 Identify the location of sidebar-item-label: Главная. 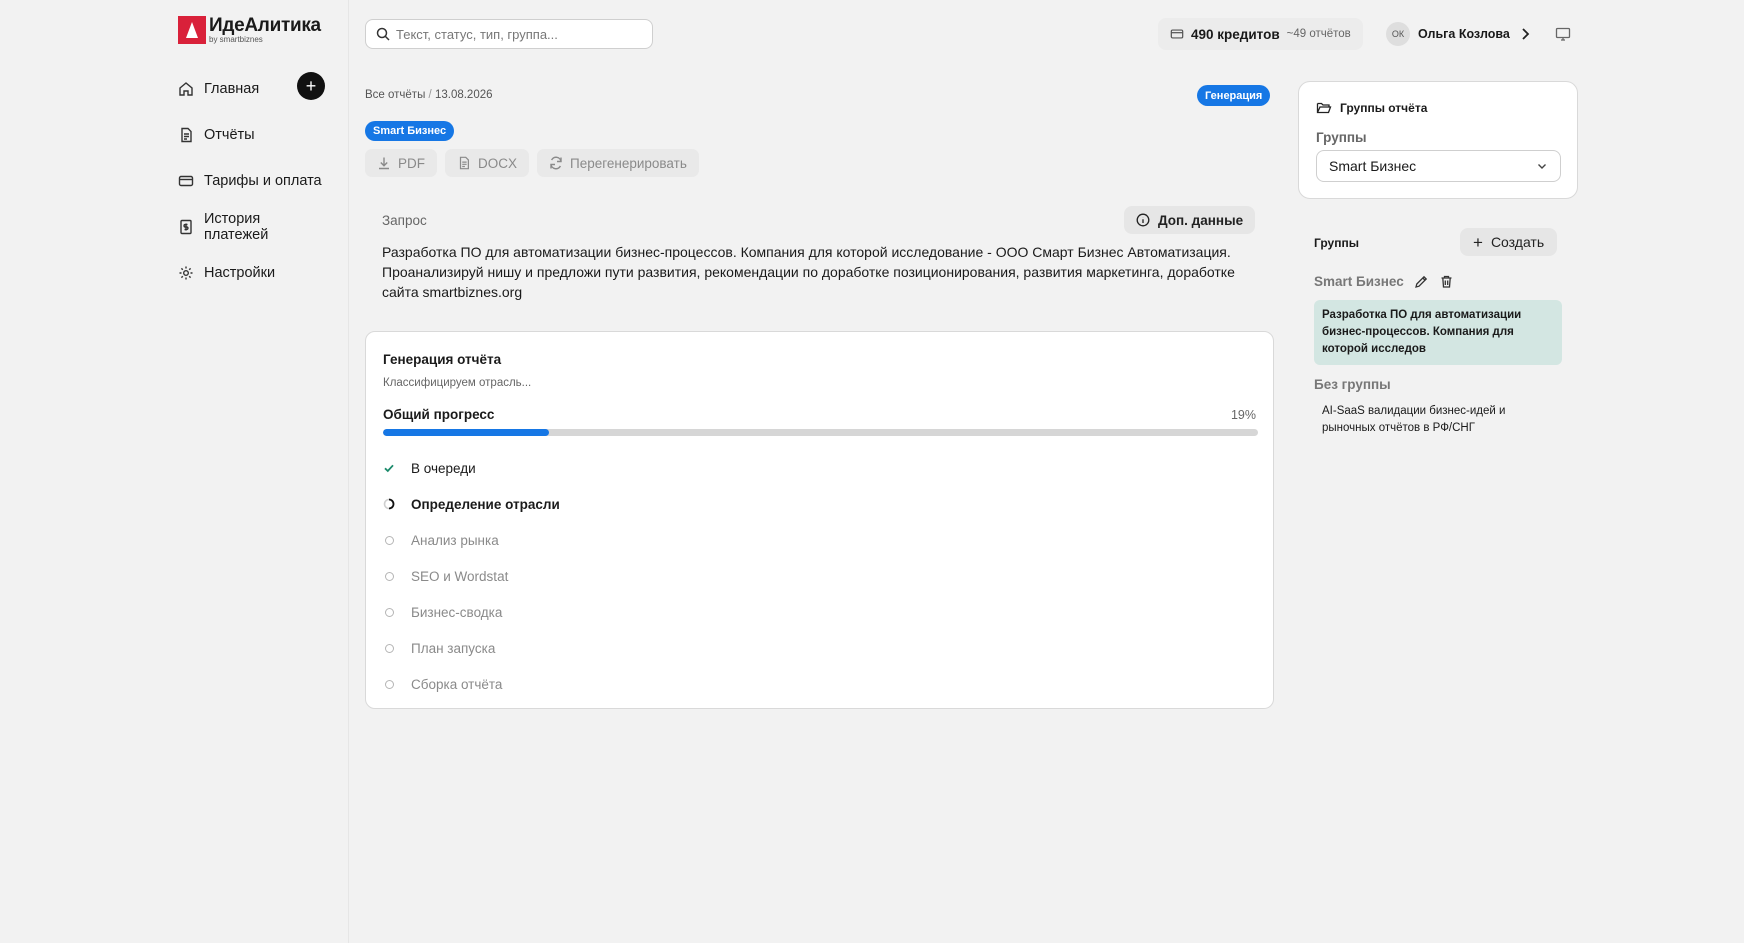
(232, 89).